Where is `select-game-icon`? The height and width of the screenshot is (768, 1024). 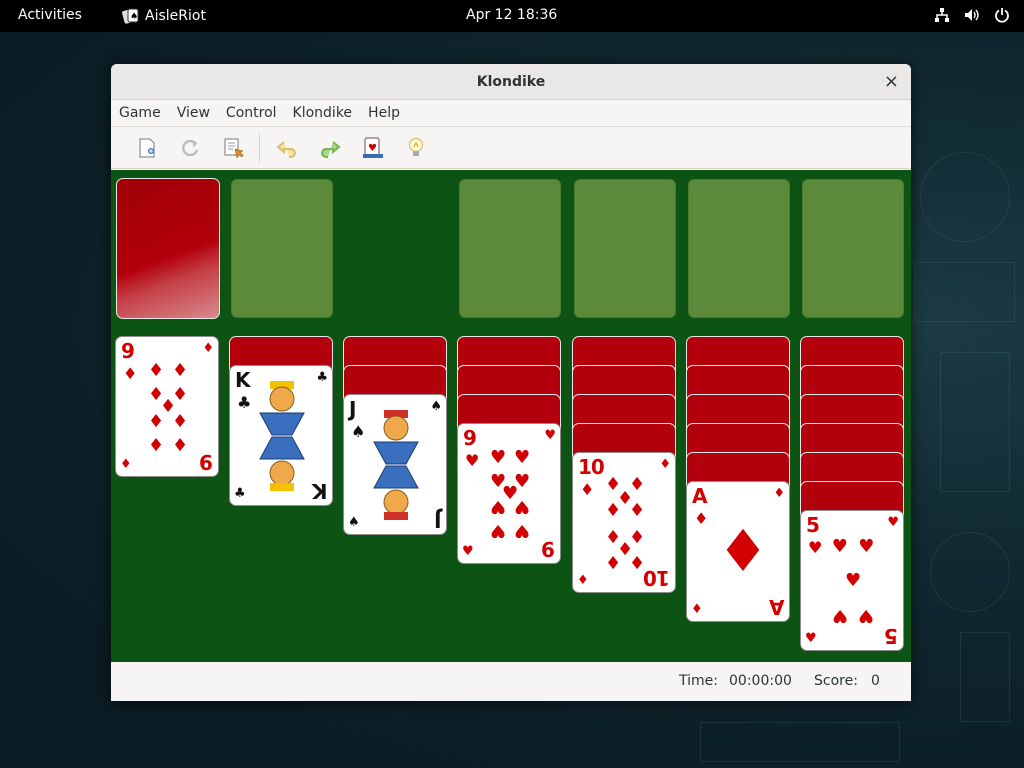 select-game-icon is located at coordinates (234, 148).